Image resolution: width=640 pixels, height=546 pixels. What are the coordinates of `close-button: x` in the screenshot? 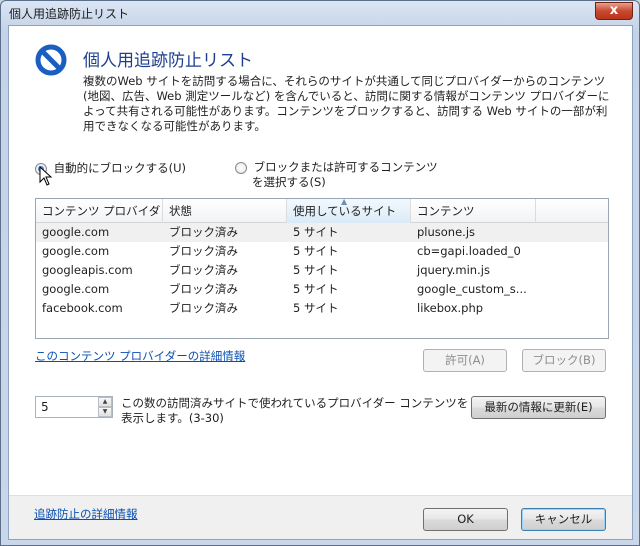 It's located at (614, 11).